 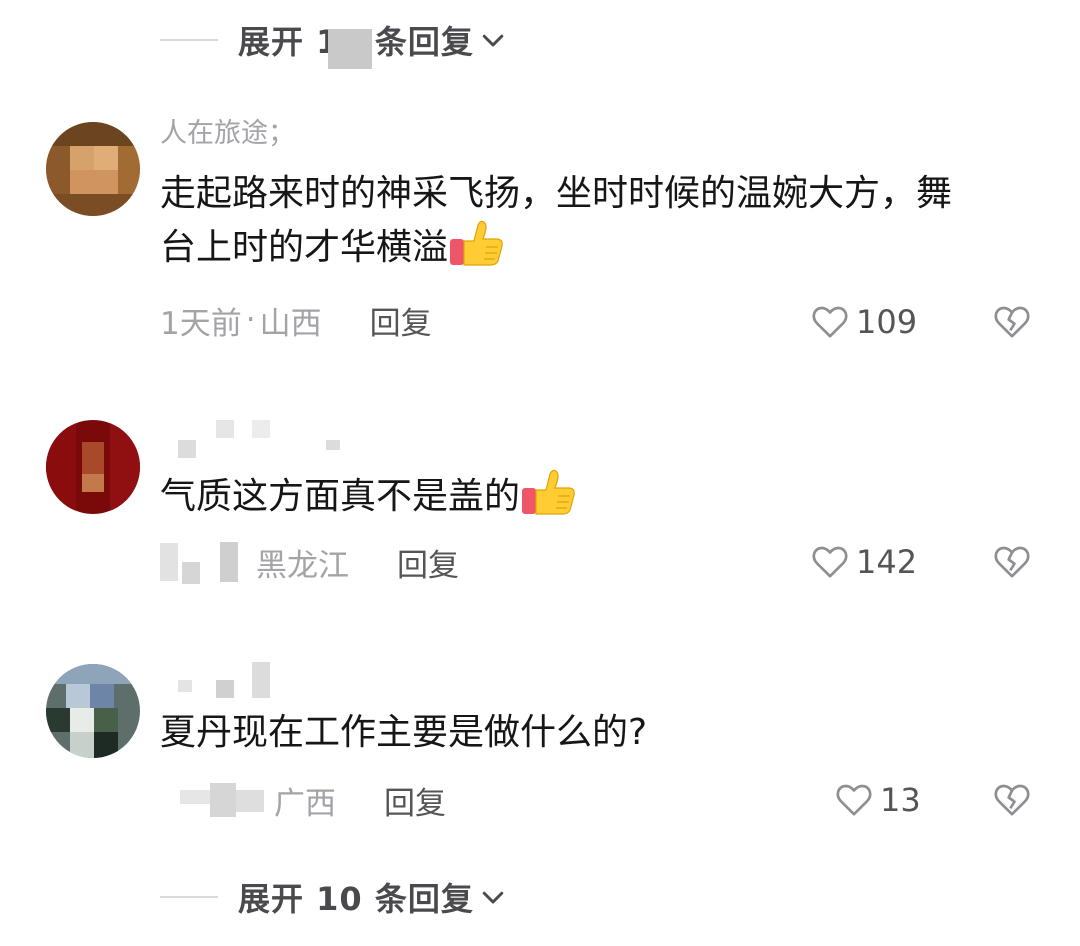 What do you see at coordinates (356, 899) in the screenshot?
I see `expand-replies-label: 展开 10 条回复` at bounding box center [356, 899].